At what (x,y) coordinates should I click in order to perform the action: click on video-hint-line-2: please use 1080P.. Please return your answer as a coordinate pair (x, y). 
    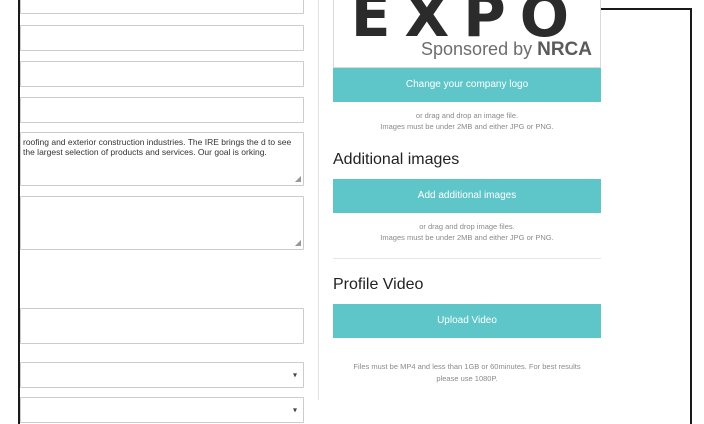
    Looking at the image, I should click on (467, 378).